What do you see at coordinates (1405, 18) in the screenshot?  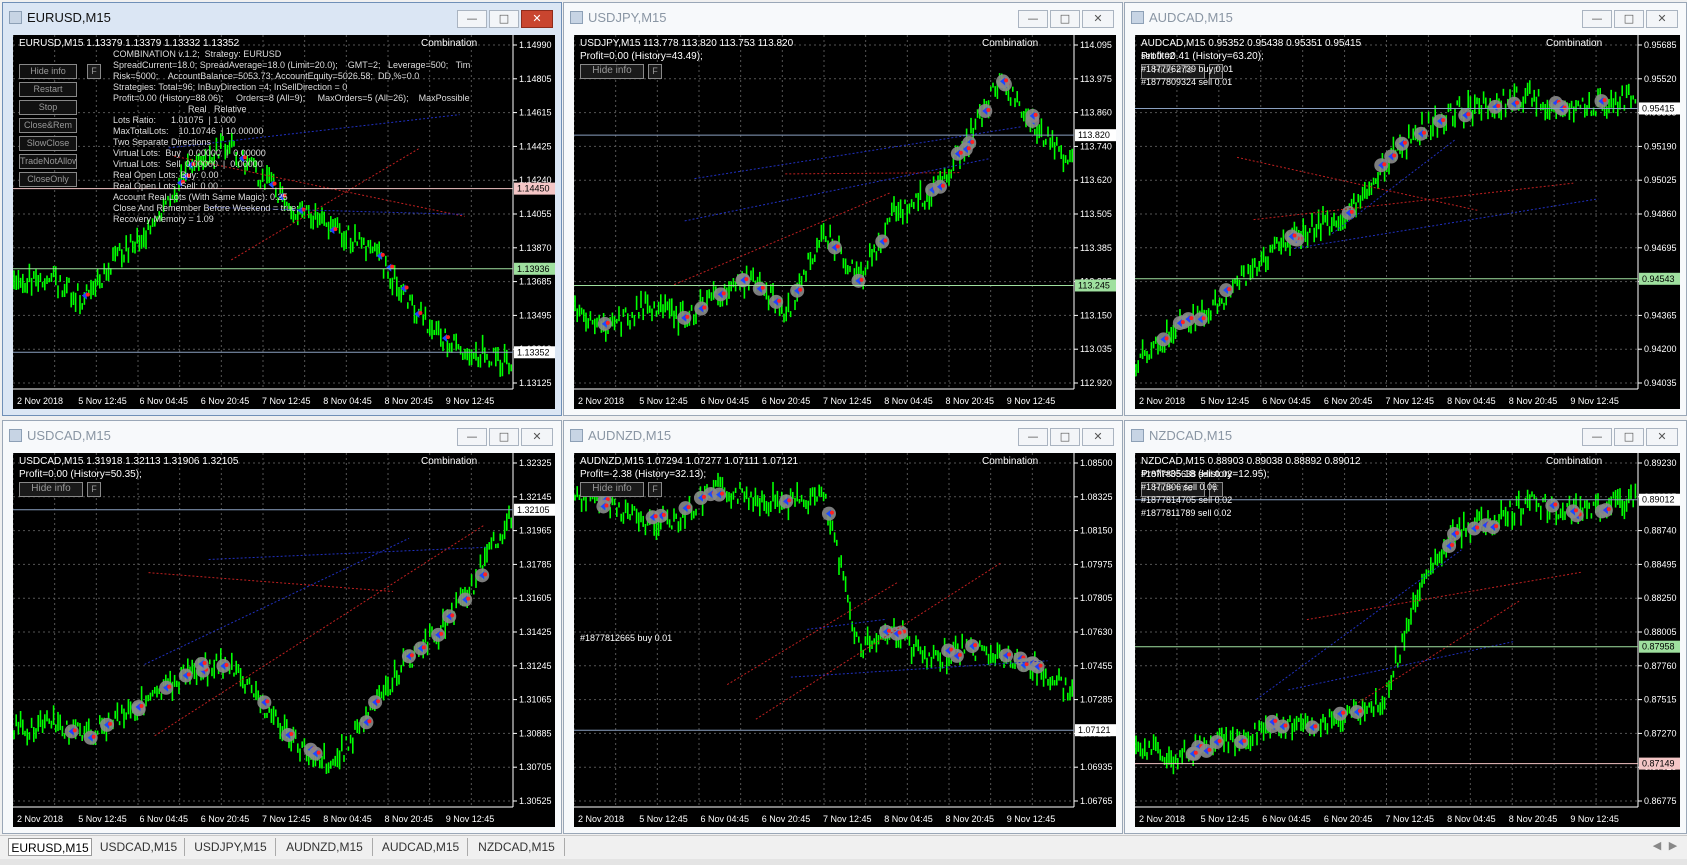 I see `window-titlebar: AUDCAD,M15 — □ ✕` at bounding box center [1405, 18].